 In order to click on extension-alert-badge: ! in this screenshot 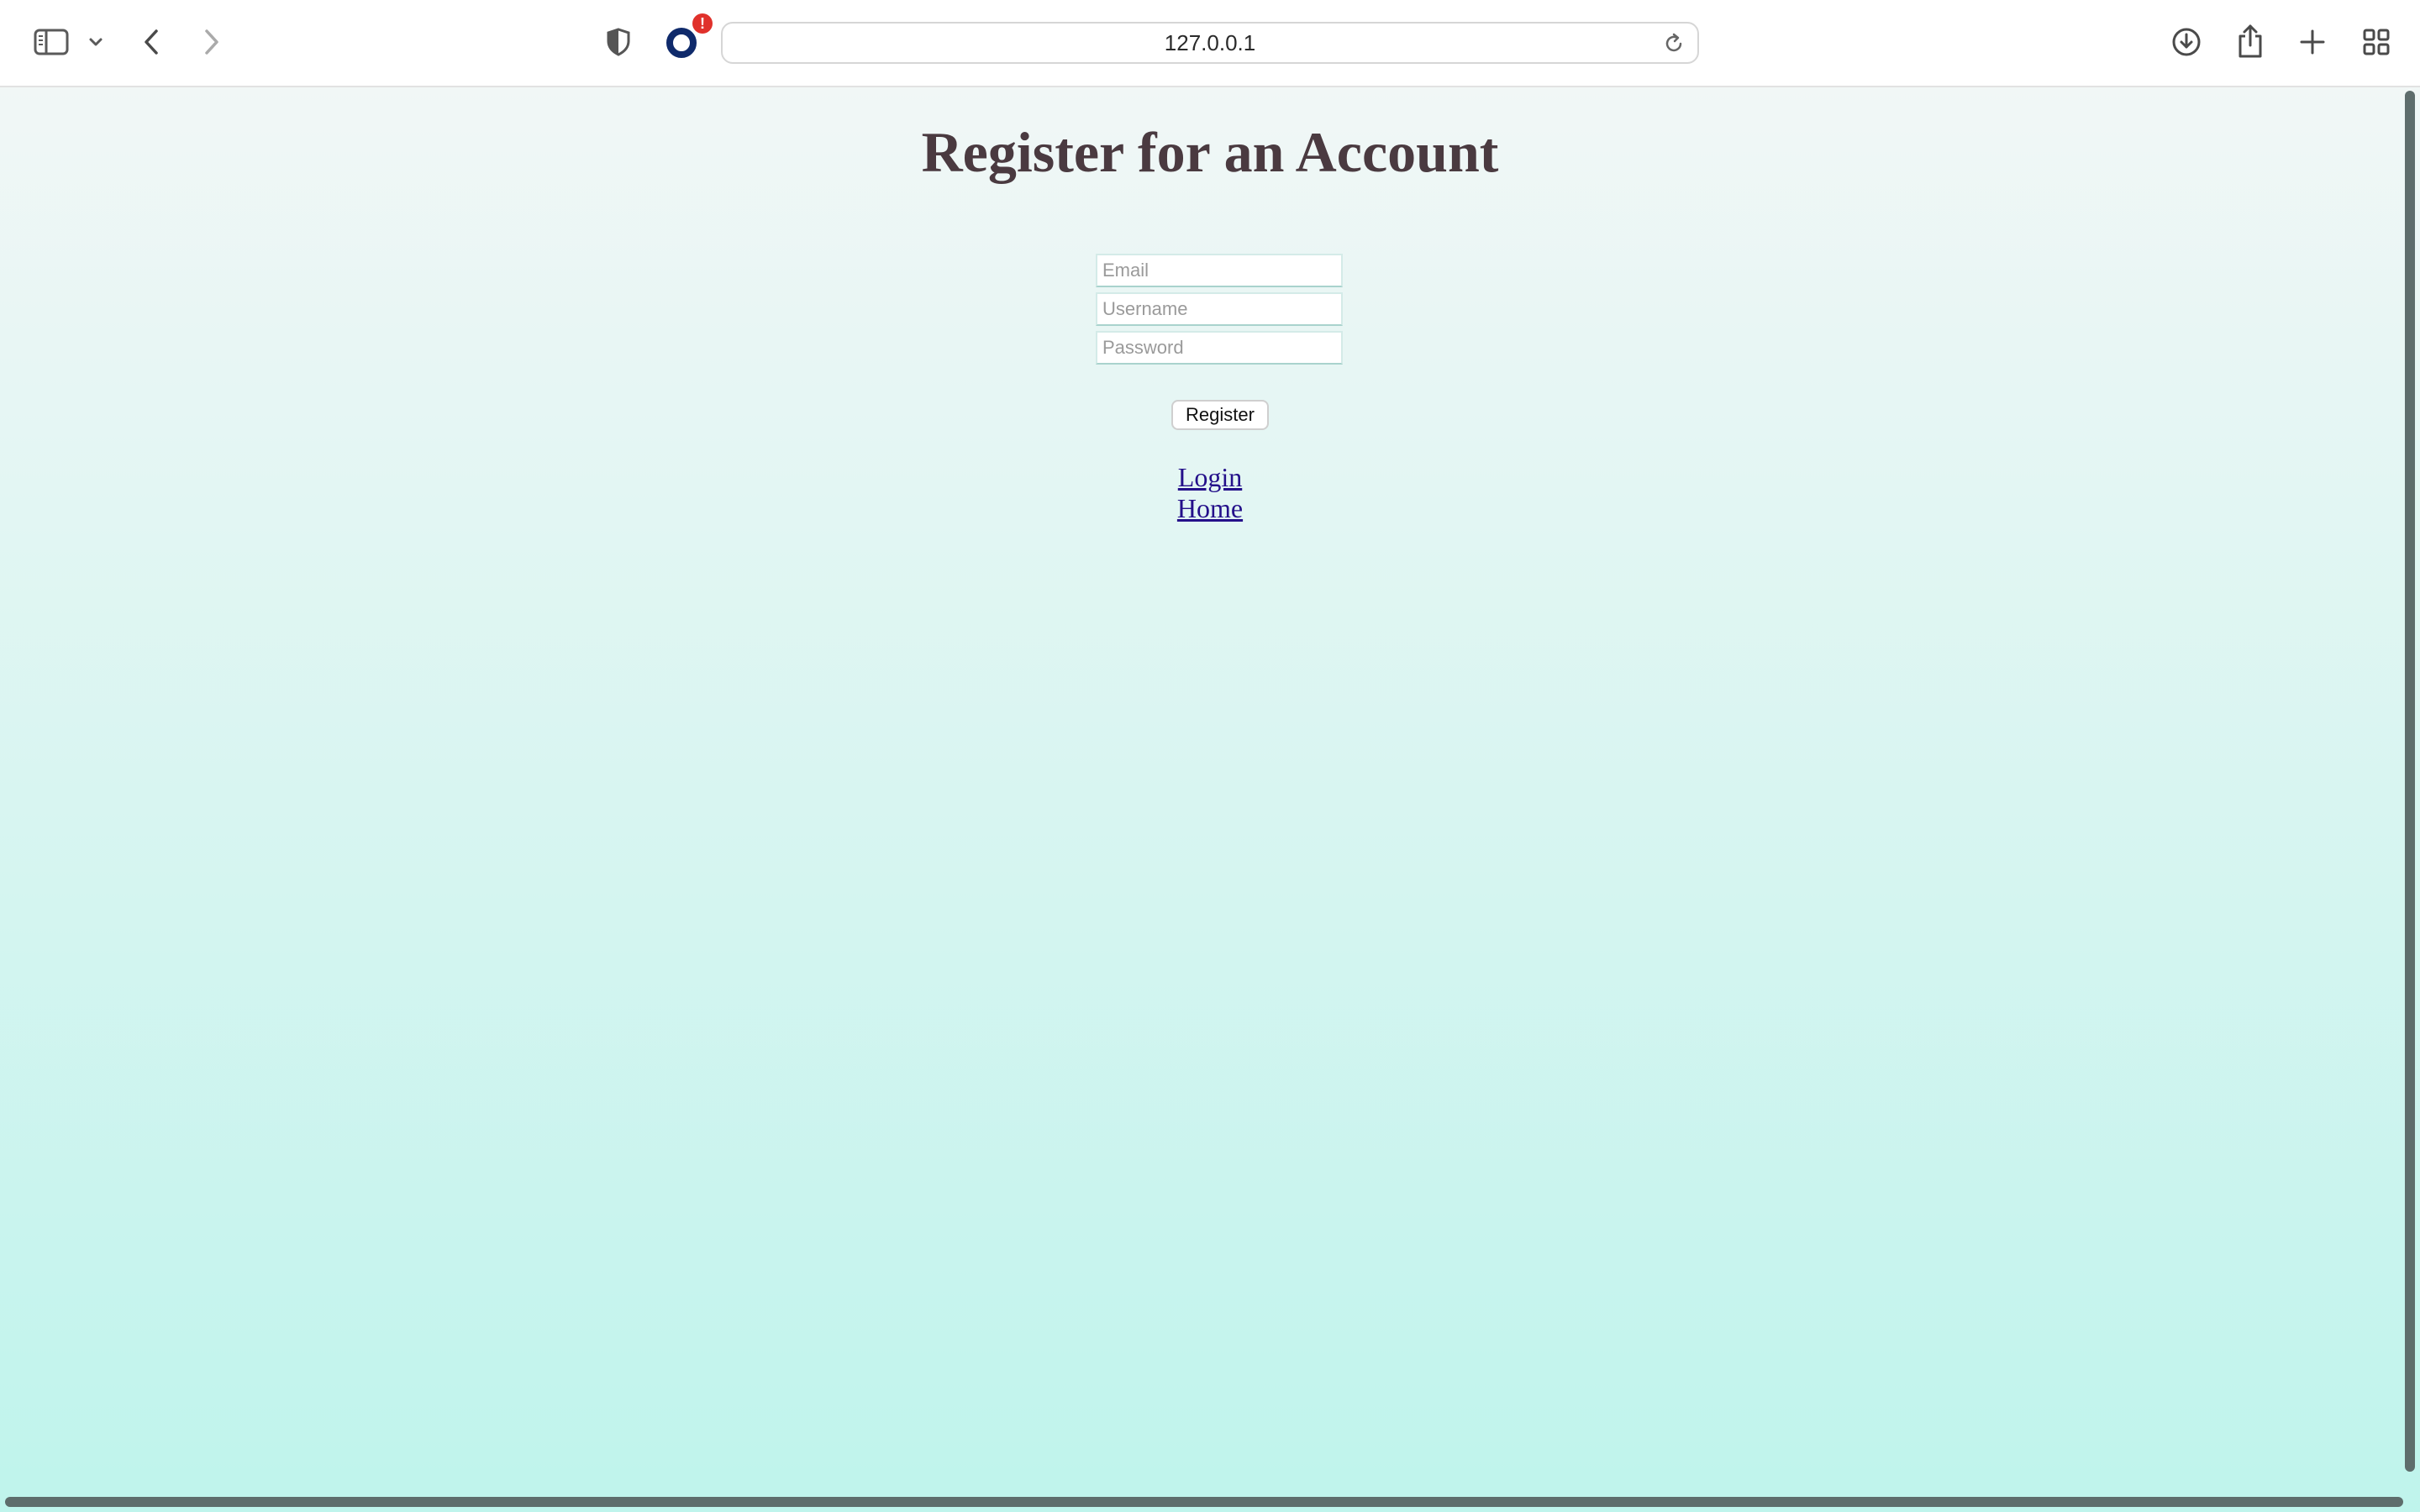, I will do `click(703, 23)`.